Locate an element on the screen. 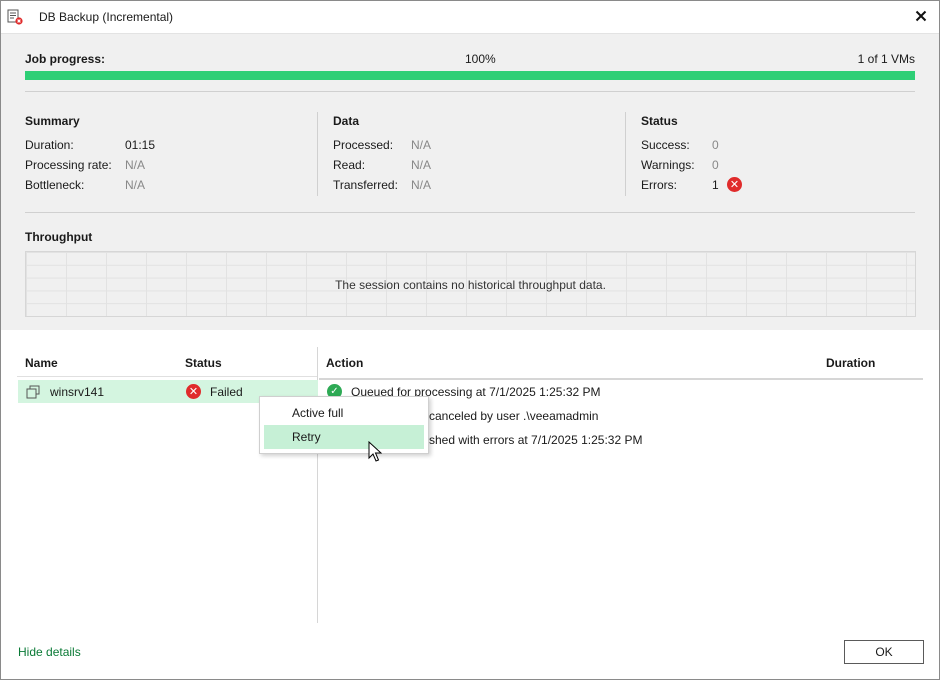 This screenshot has height=680, width=940. status-errors-value: 1 is located at coordinates (715, 185).